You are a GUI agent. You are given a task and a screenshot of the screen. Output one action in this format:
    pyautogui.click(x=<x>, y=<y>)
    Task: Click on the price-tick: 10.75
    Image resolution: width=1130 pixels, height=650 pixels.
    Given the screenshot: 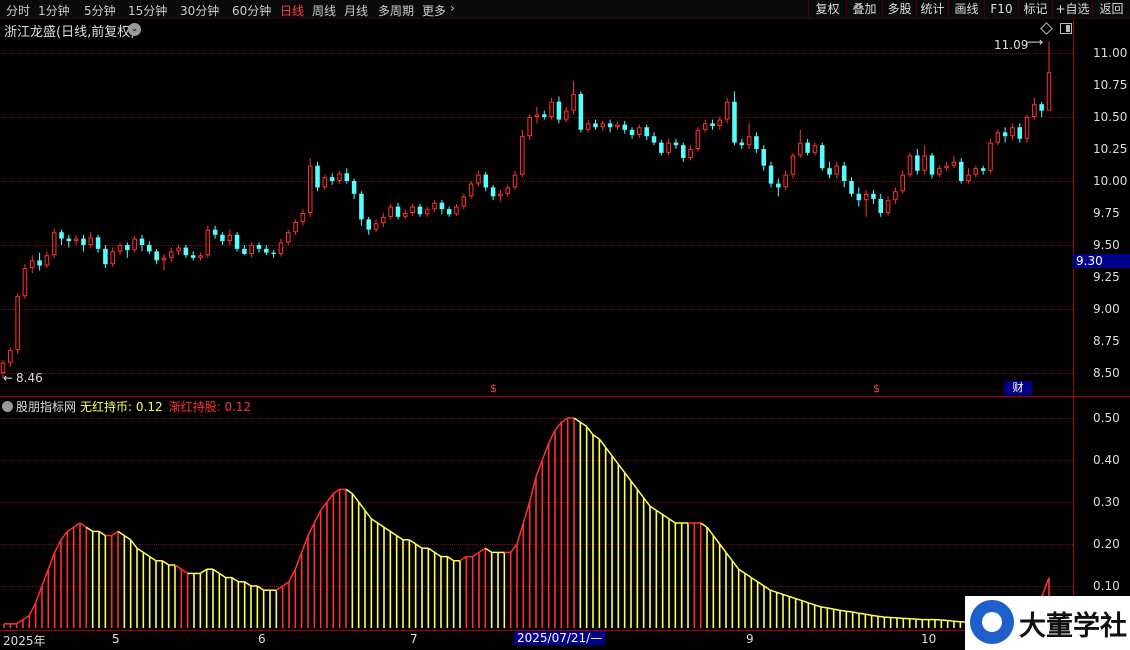 What is the action you would take?
    pyautogui.click(x=1110, y=85)
    